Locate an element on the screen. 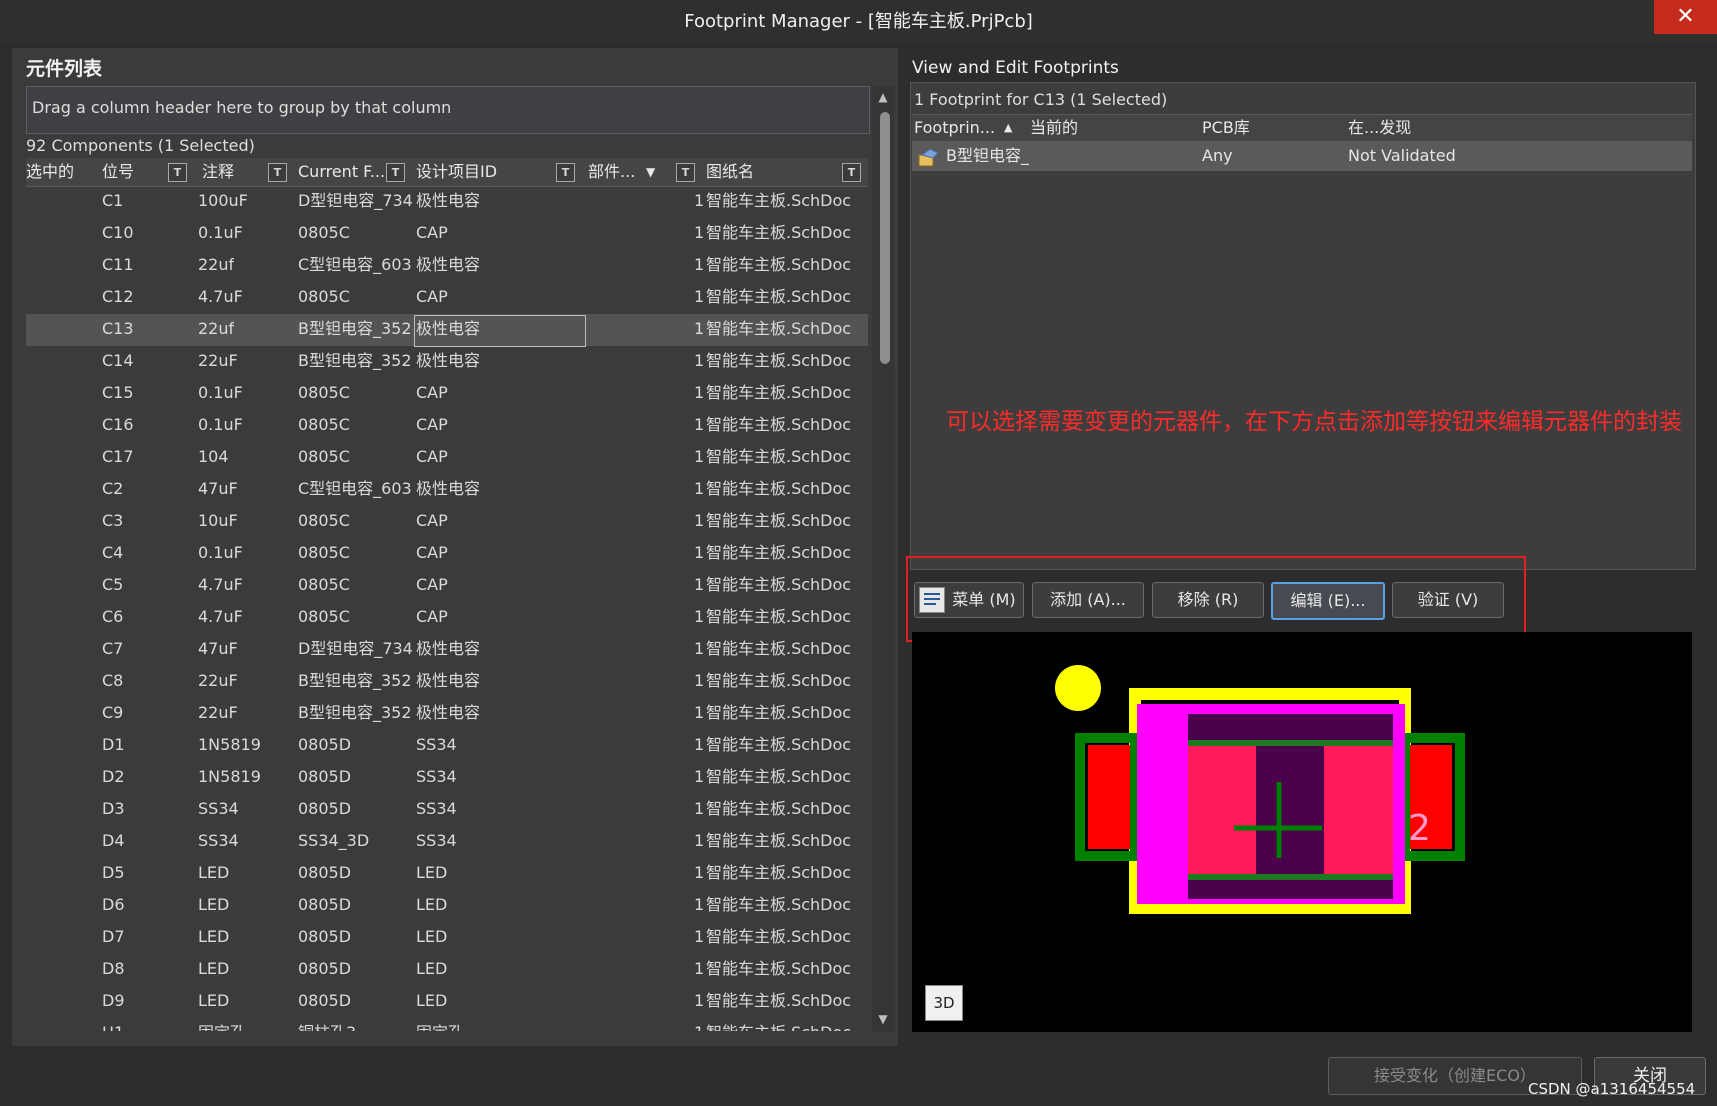  cell-designator: C3 is located at coordinates (113, 520).